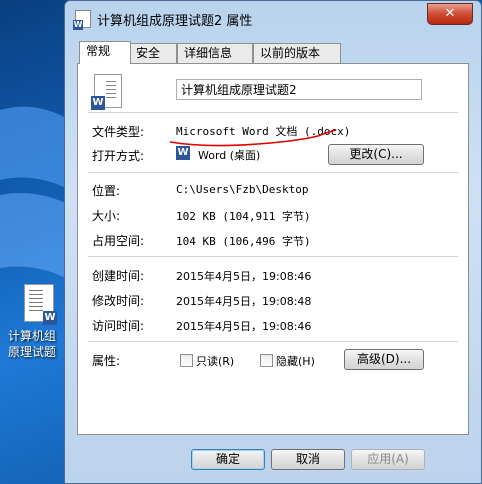  Describe the element at coordinates (153, 53) in the screenshot. I see `tab-security: 安全` at that location.